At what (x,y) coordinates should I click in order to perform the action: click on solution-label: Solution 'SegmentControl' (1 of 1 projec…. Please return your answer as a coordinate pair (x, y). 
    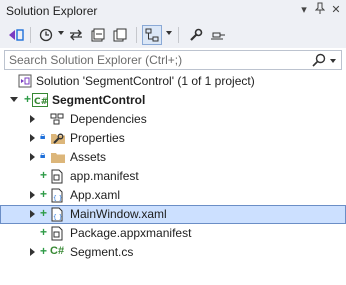
    Looking at the image, I should click on (145, 81).